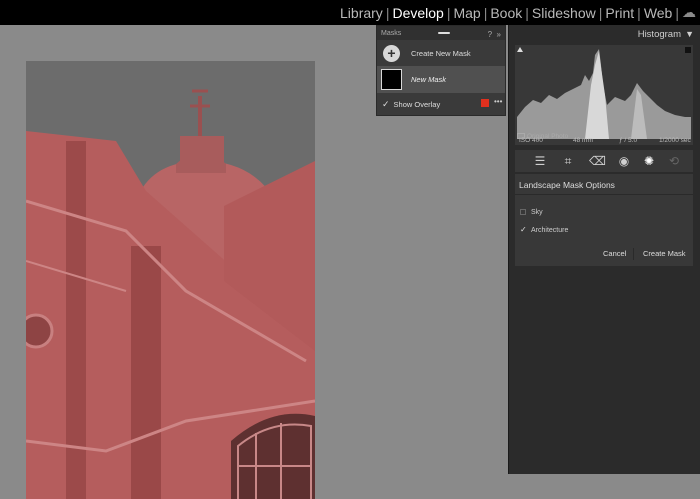 The image size is (700, 499). Describe the element at coordinates (633, 254) in the screenshot. I see `button-divider` at that location.